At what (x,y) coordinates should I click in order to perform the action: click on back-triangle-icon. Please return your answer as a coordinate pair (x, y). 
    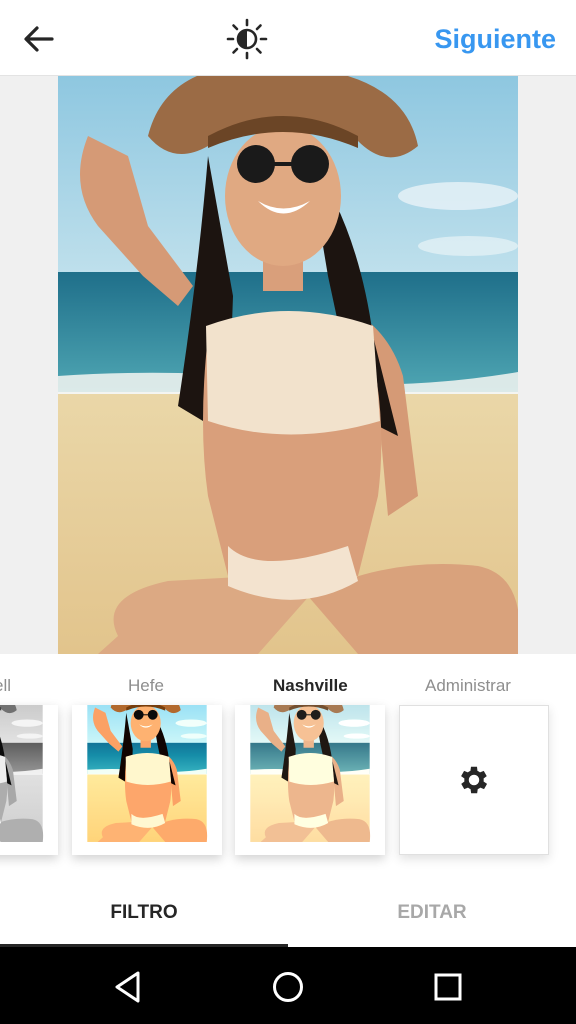
    Looking at the image, I should click on (127, 987).